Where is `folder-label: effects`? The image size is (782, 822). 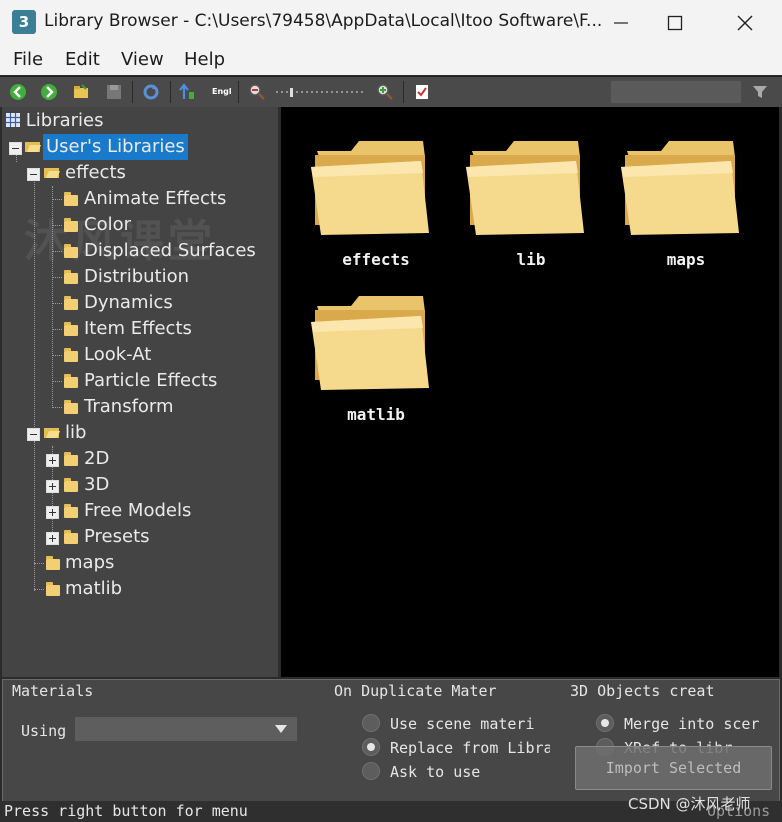
folder-label: effects is located at coordinates (376, 259).